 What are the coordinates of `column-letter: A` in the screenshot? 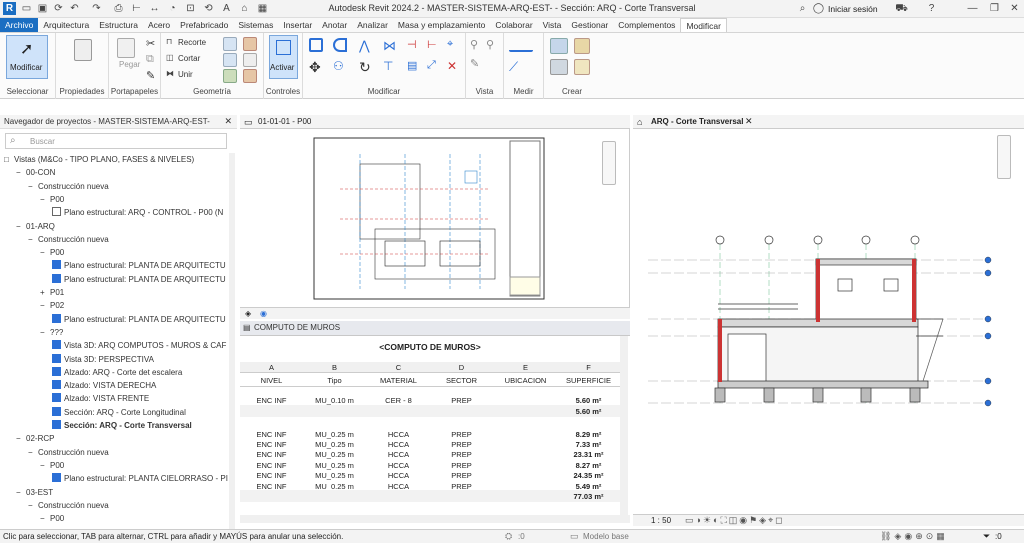 It's located at (271, 367).